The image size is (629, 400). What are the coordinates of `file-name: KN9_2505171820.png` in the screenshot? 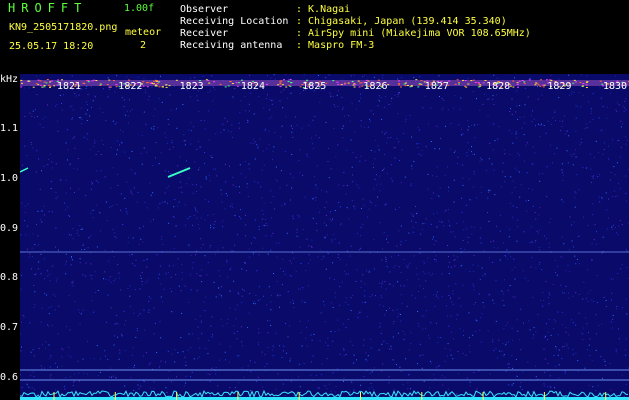 It's located at (63, 27).